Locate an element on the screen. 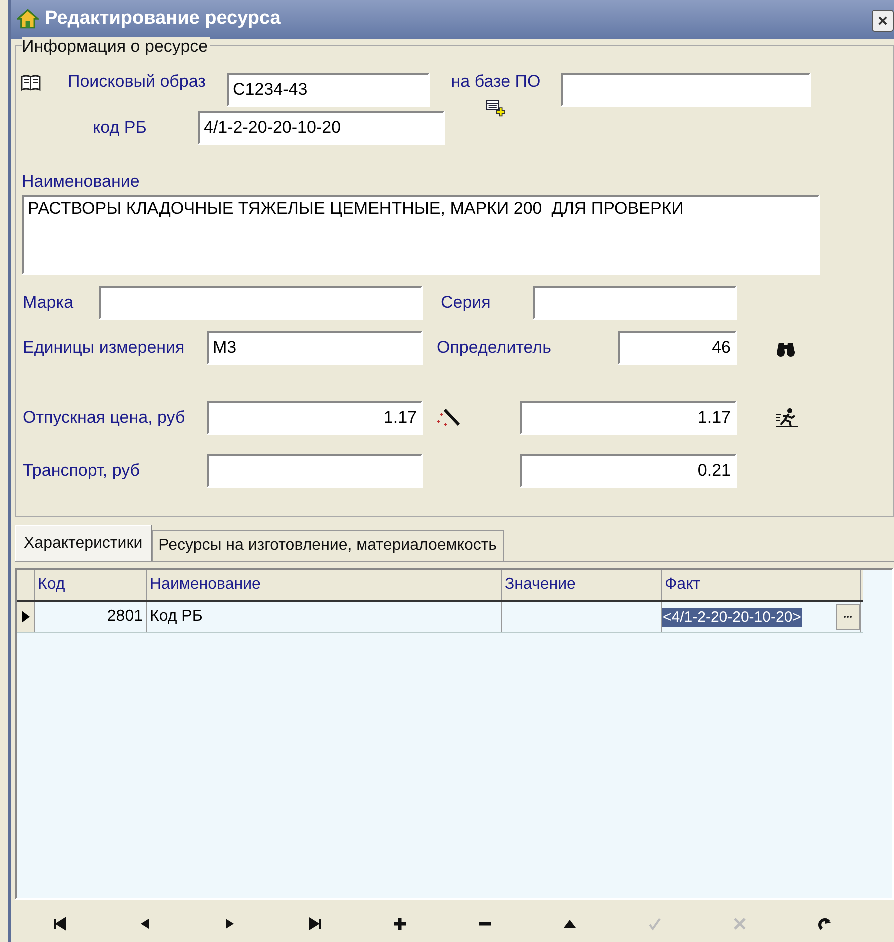  field-label: код РБ is located at coordinates (120, 128).